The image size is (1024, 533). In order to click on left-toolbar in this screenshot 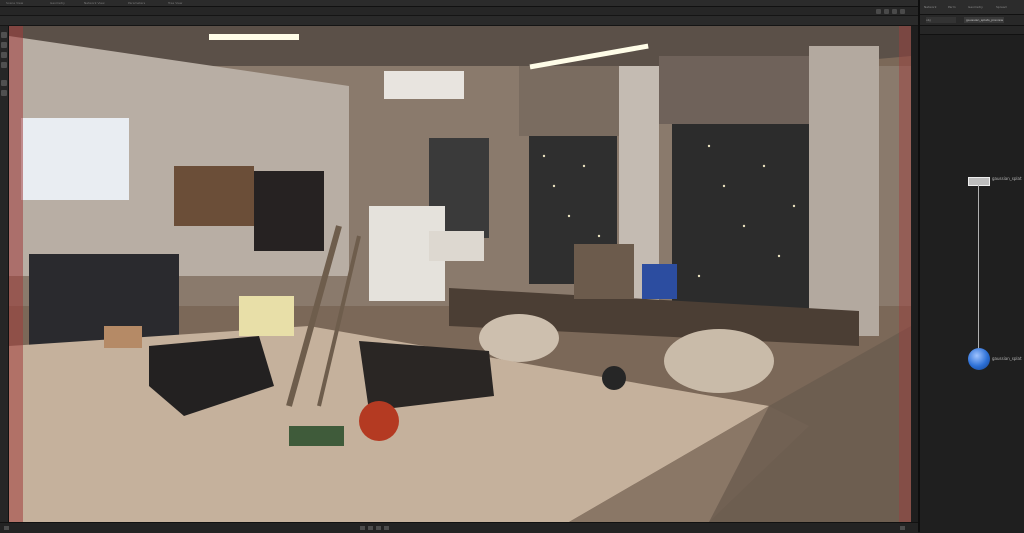, I will do `click(4, 274)`.